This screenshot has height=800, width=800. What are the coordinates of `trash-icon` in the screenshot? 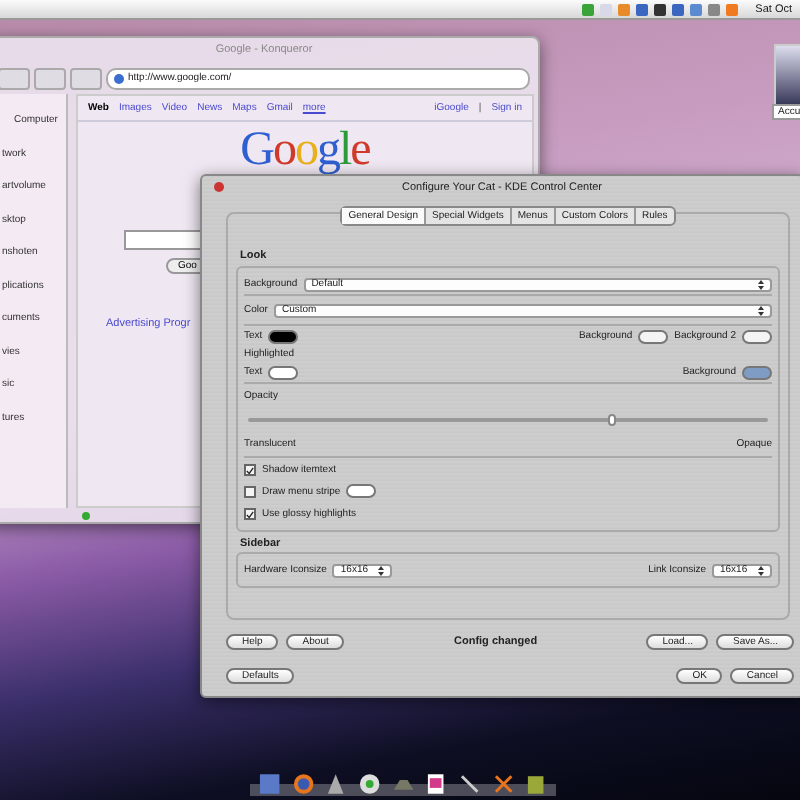 It's located at (536, 784).